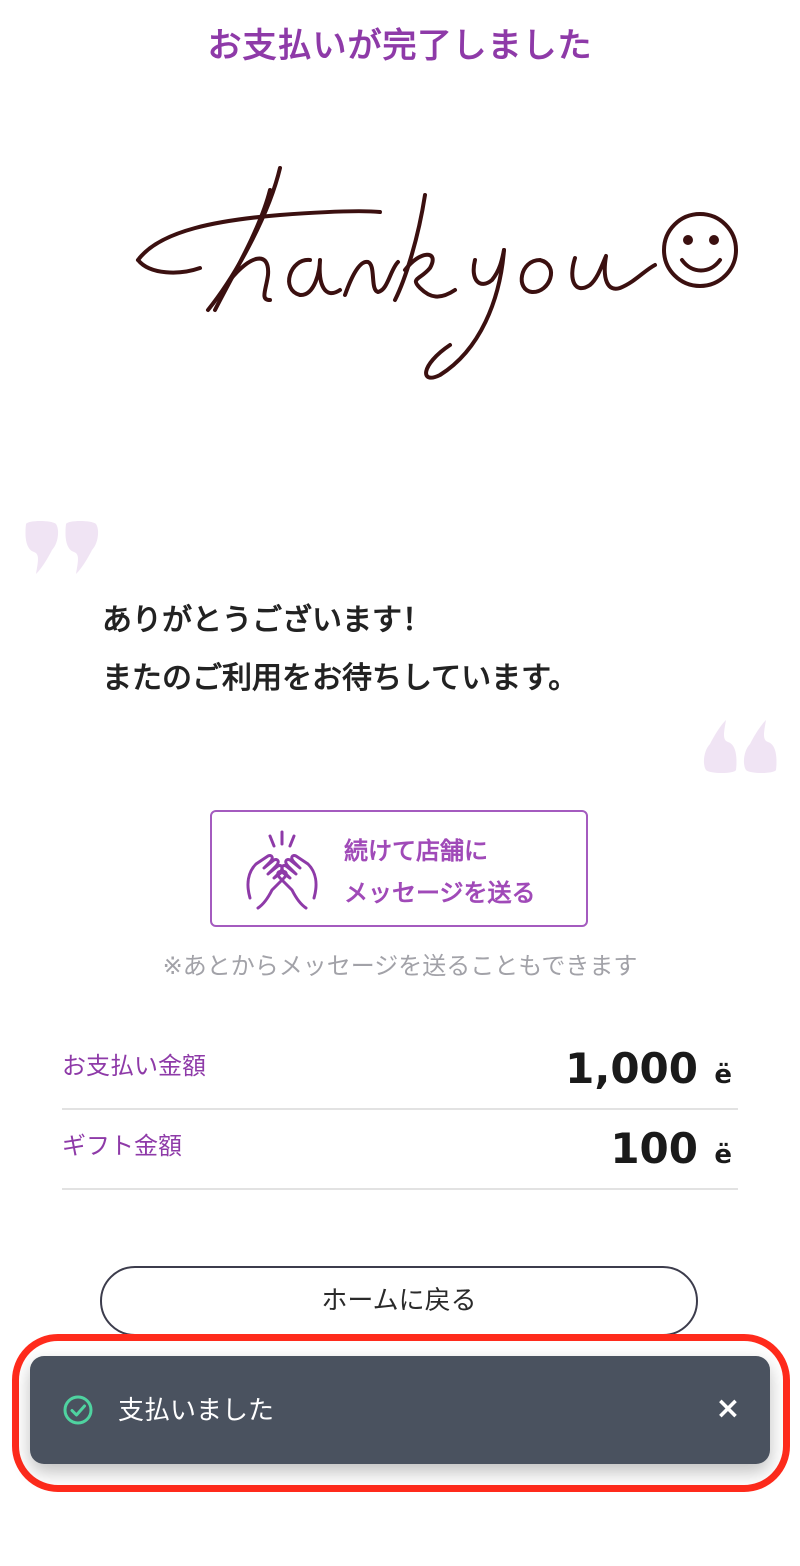 The width and height of the screenshot is (800, 1566). I want to click on thank-you-handwriting, so click(437, 273).